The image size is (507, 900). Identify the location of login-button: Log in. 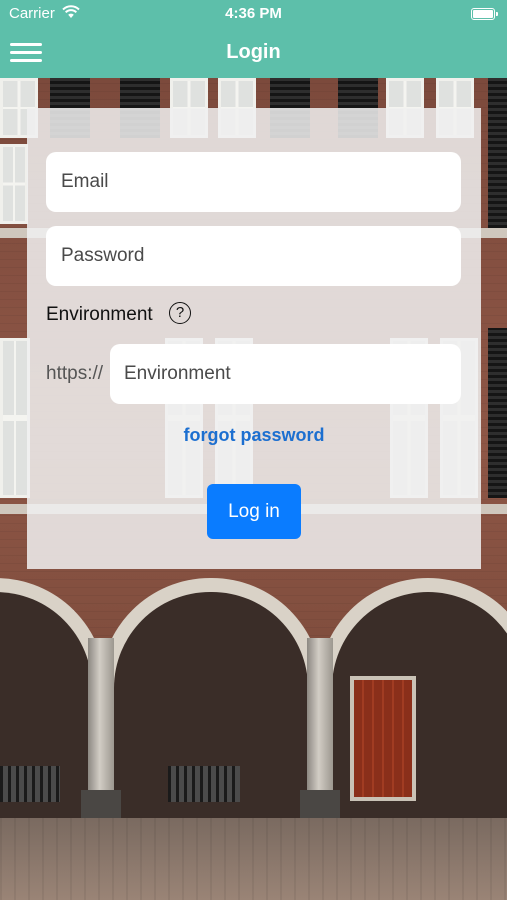
(254, 511).